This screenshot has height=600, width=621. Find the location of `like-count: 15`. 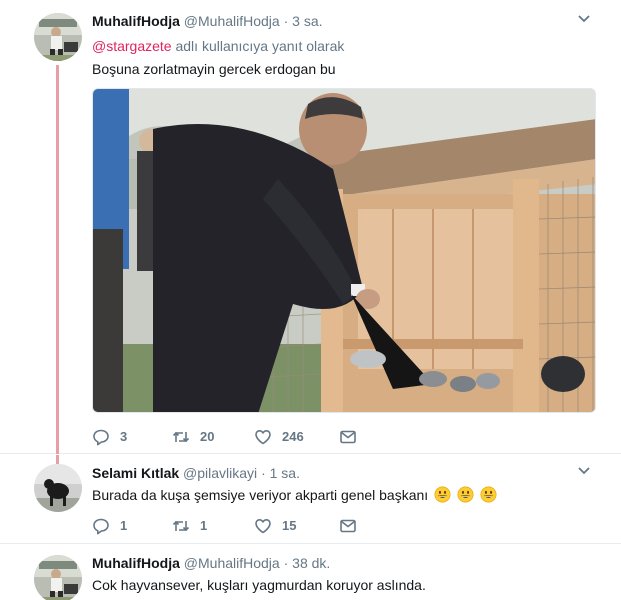

like-count: 15 is located at coordinates (289, 525).